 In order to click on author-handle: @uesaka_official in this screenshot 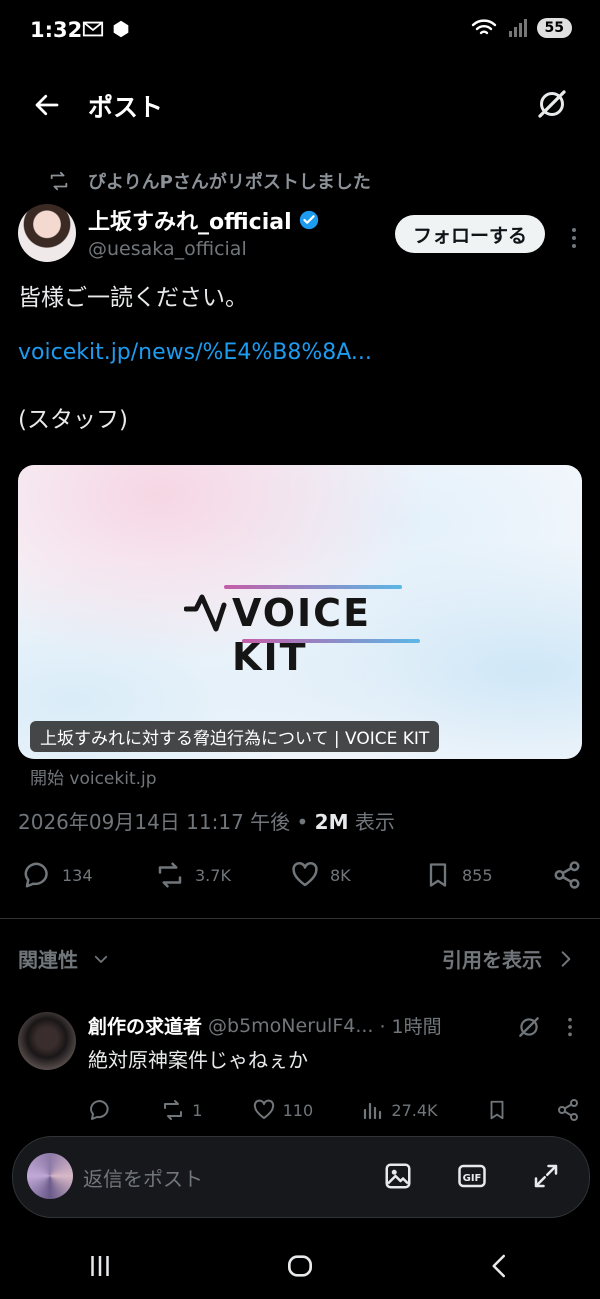, I will do `click(167, 249)`.